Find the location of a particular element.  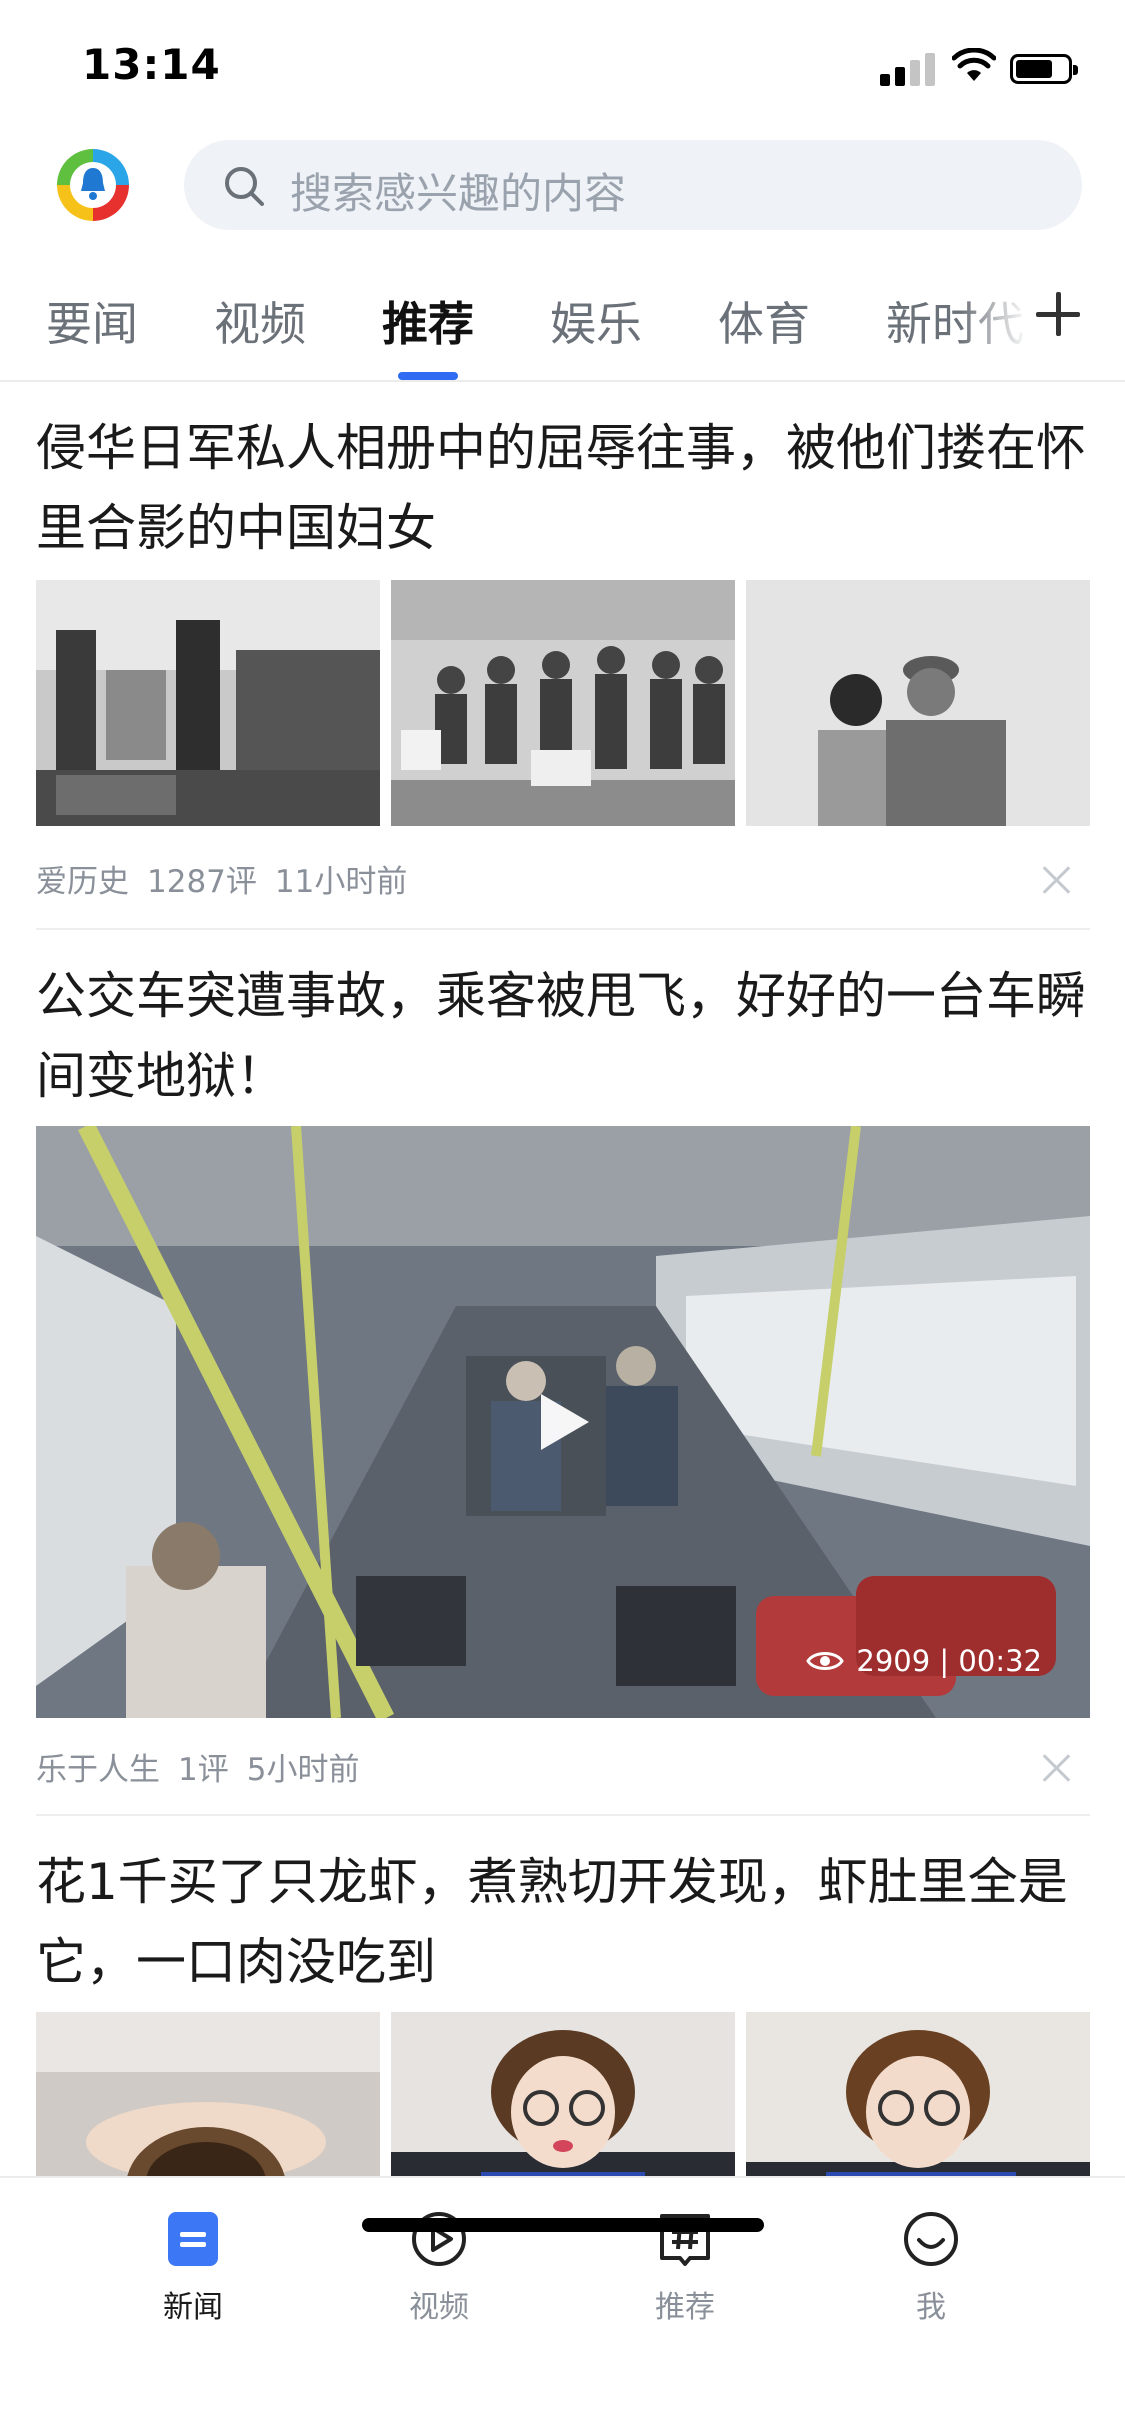

wifi-icon is located at coordinates (974, 64).